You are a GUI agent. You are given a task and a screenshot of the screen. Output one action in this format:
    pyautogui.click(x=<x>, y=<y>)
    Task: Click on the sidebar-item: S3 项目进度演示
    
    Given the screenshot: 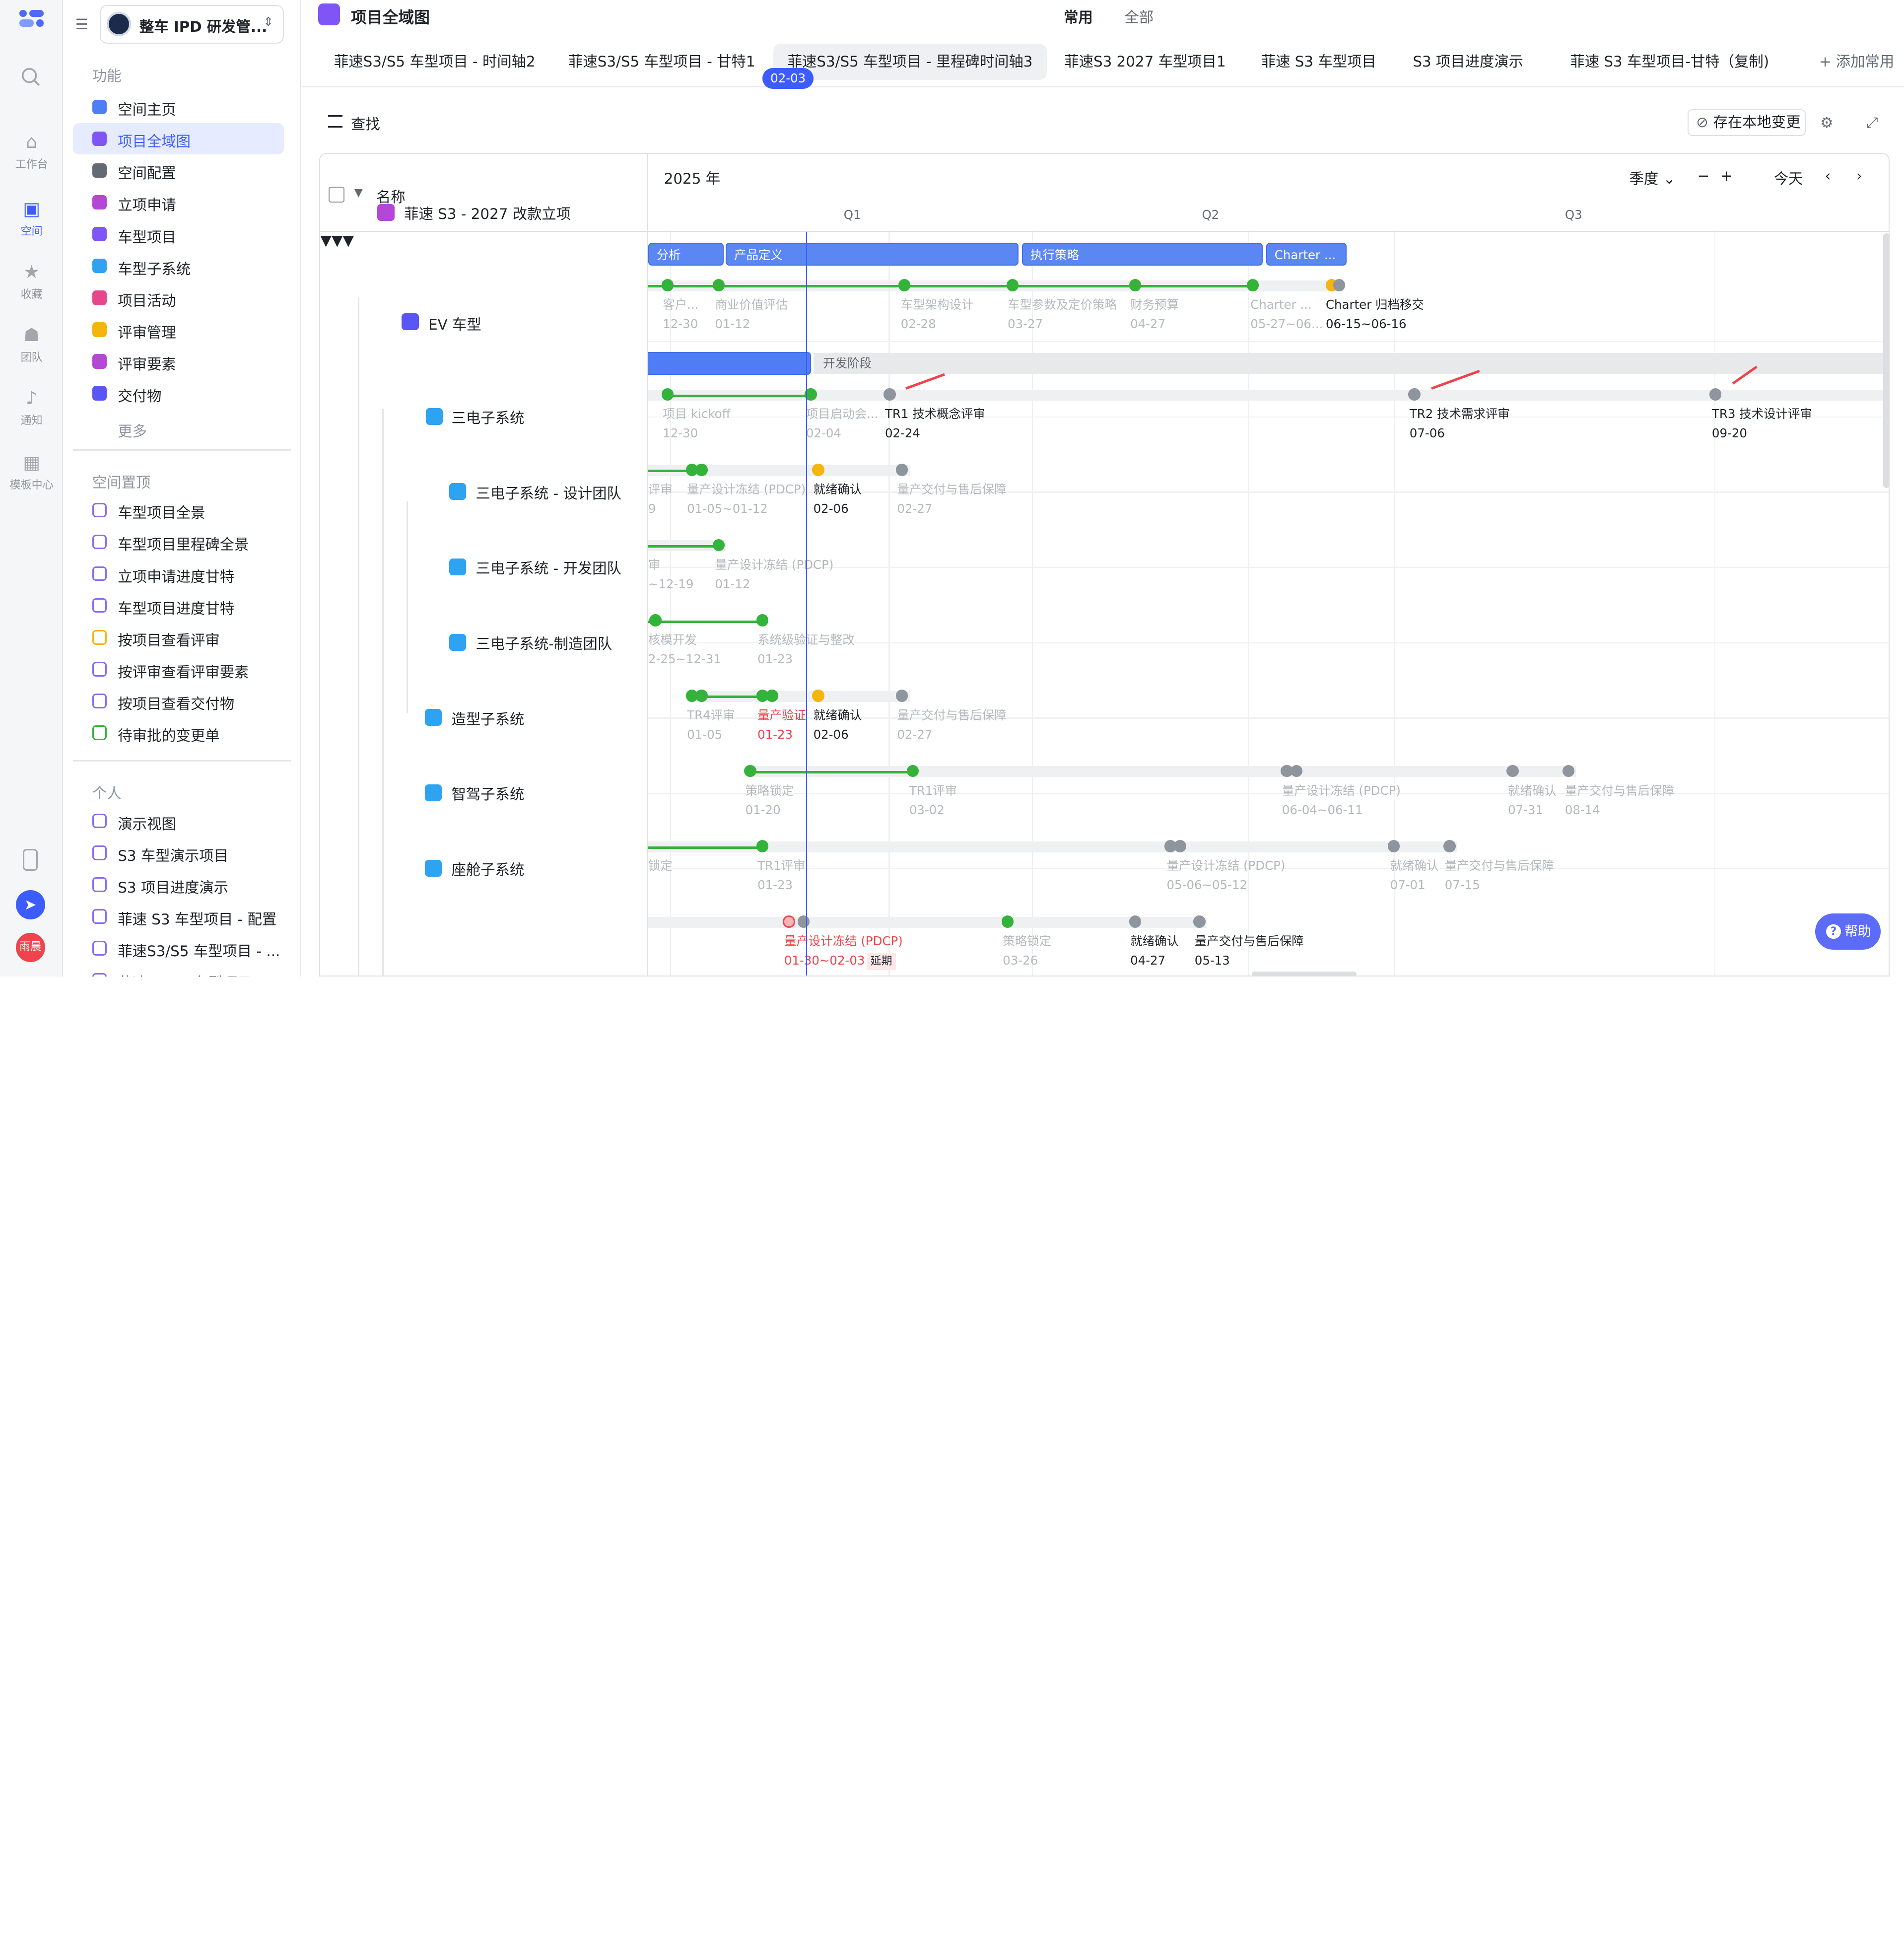 What is the action you would take?
    pyautogui.click(x=178, y=885)
    